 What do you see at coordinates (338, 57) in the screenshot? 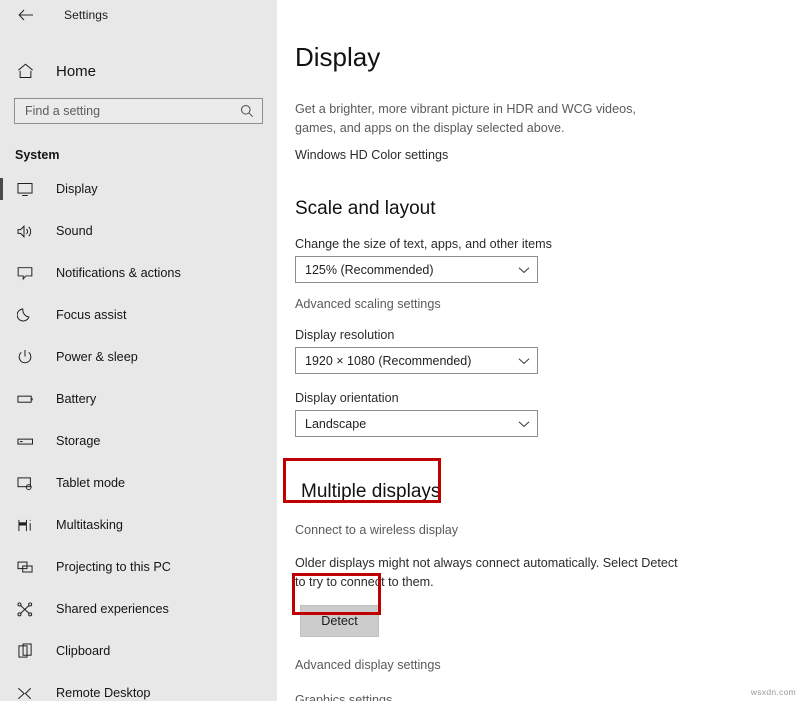
I see `page-title: Display` at bounding box center [338, 57].